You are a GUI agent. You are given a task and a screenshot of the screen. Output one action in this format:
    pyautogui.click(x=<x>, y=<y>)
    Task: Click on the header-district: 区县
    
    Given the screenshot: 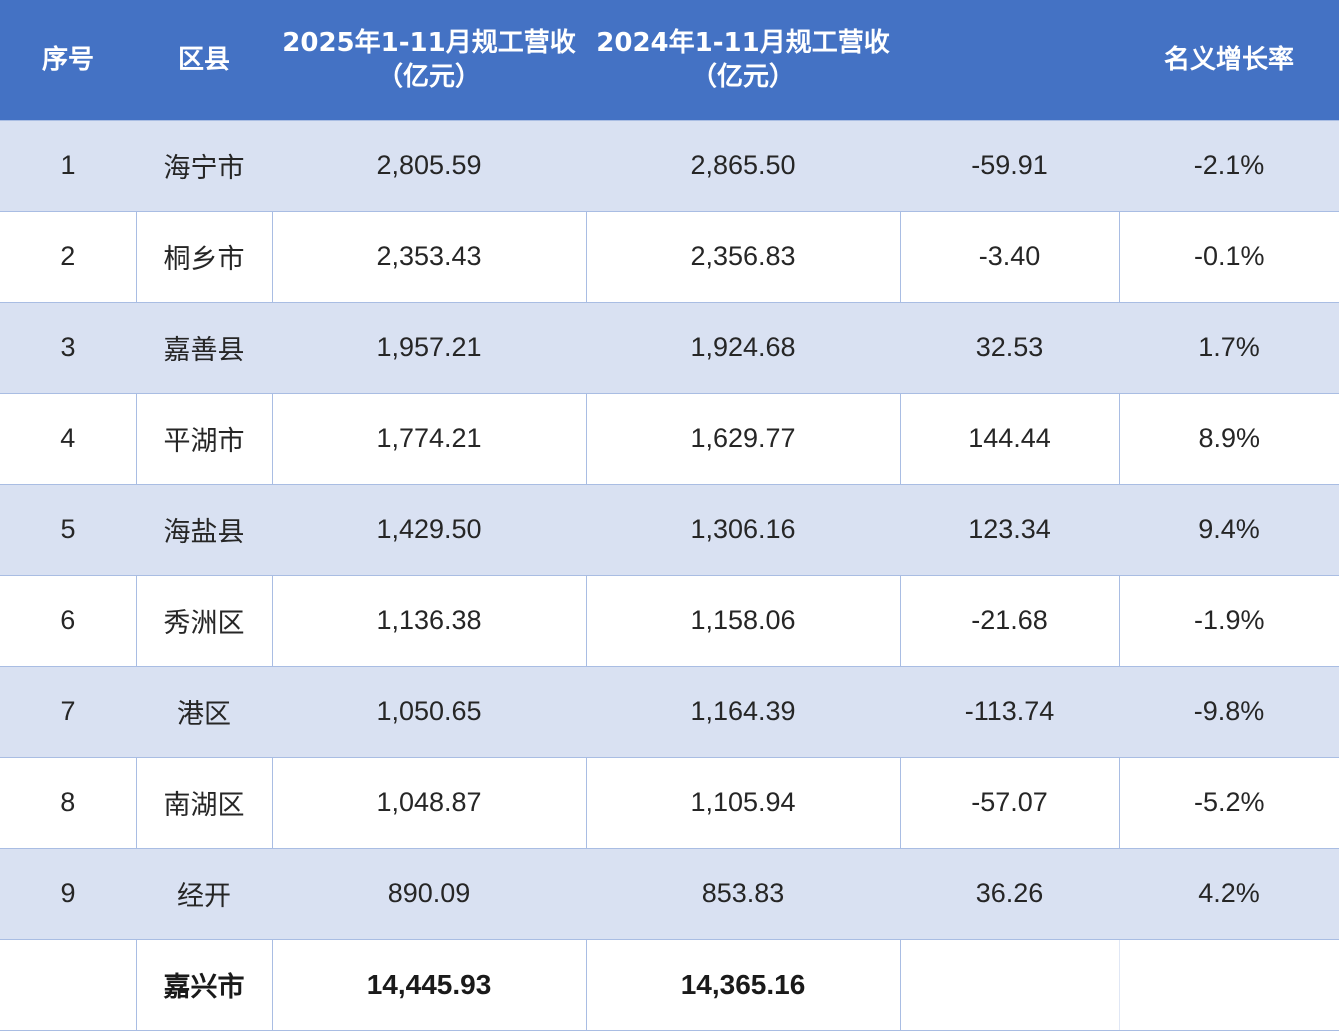 What is the action you would take?
    pyautogui.click(x=203, y=59)
    